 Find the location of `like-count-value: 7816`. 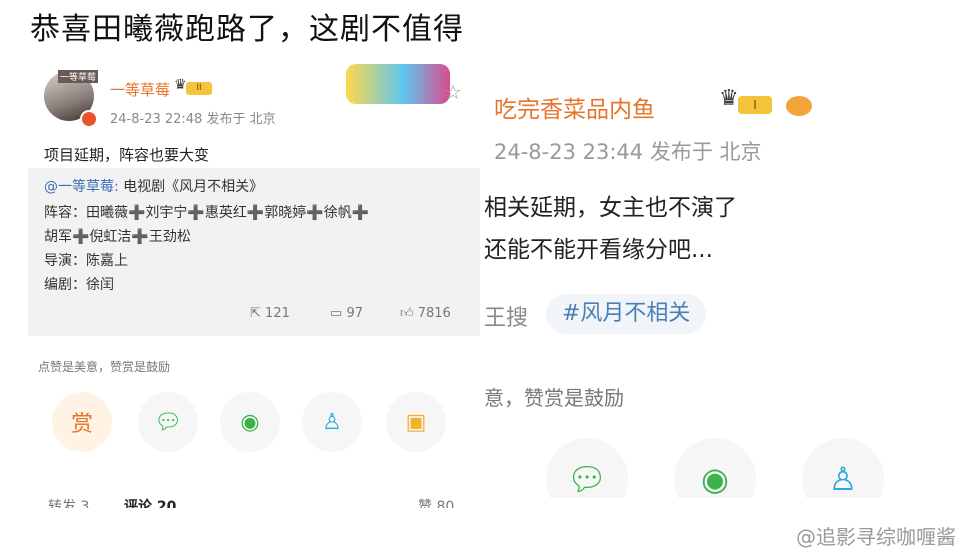

like-count-value: 7816 is located at coordinates (434, 313).